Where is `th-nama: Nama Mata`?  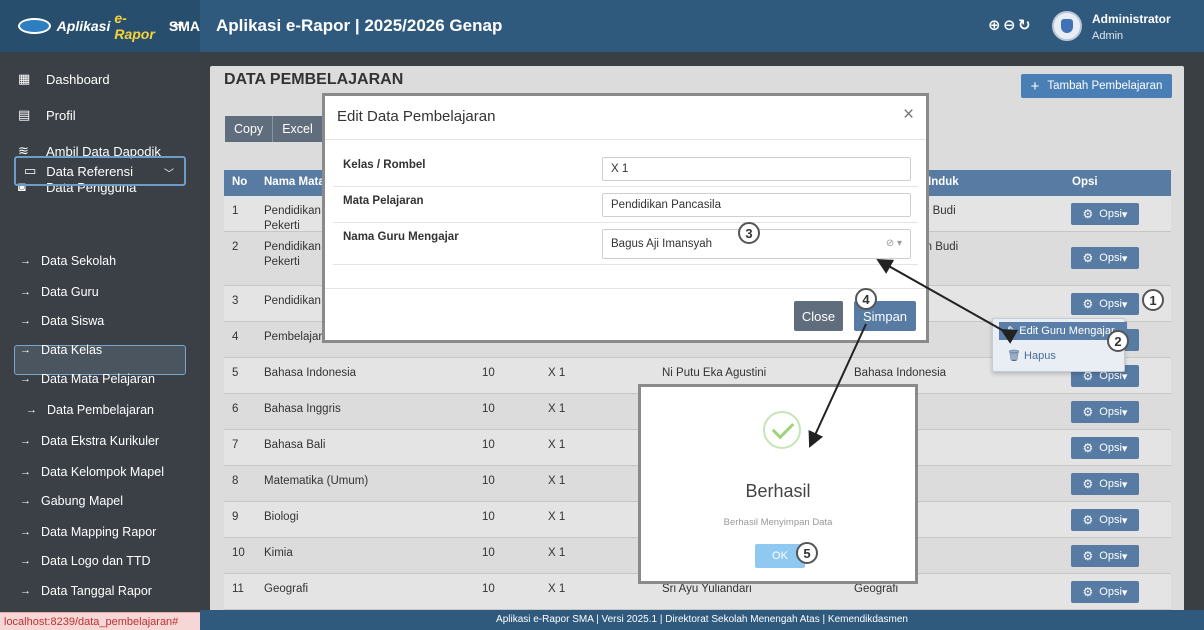 th-nama: Nama Mata is located at coordinates (294, 182).